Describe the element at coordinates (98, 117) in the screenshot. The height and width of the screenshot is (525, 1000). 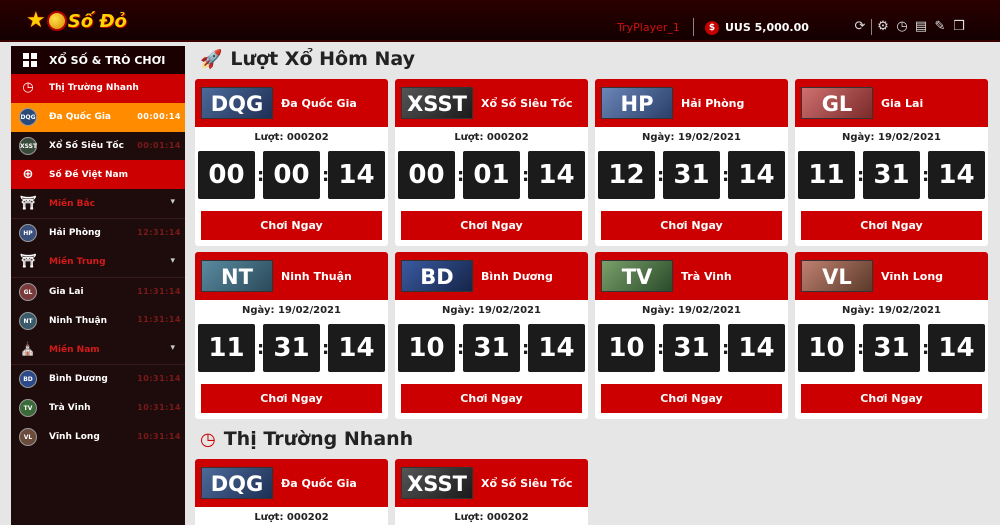
I see `sidebar-item-dqg: DQG Đa Quốc Gia 00:00:14` at that location.